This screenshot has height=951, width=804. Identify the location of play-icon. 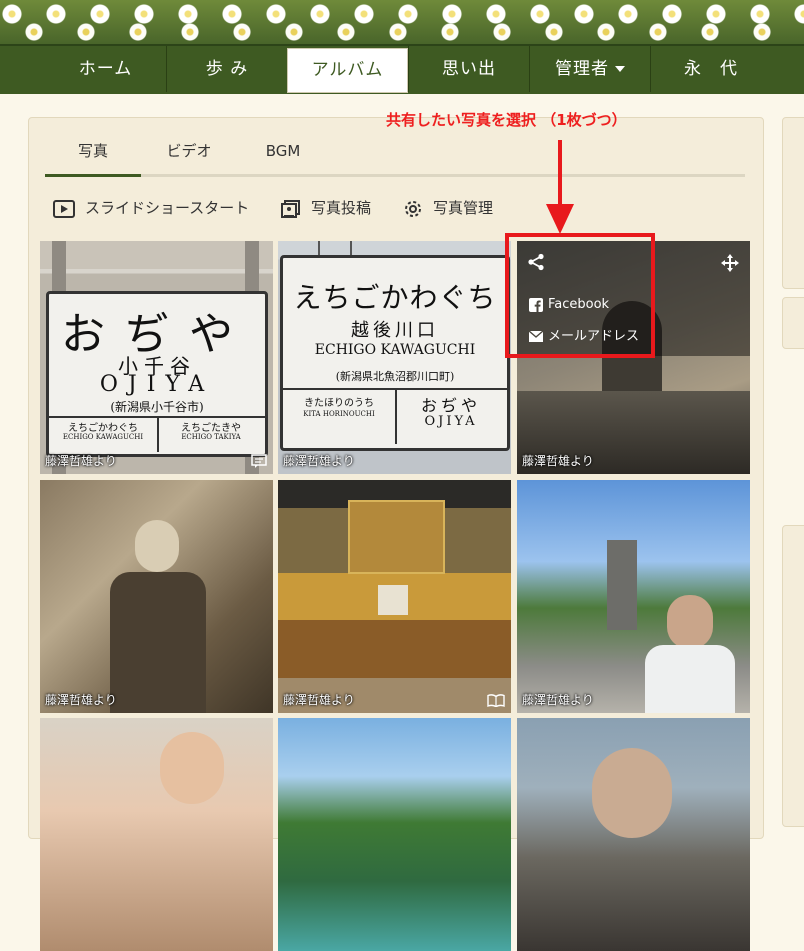
(64, 208).